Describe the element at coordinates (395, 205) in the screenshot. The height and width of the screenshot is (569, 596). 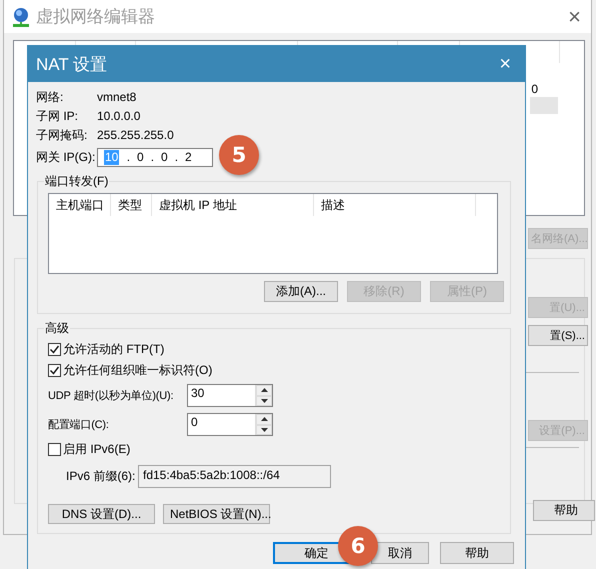
I see `column-header: 描述` at that location.